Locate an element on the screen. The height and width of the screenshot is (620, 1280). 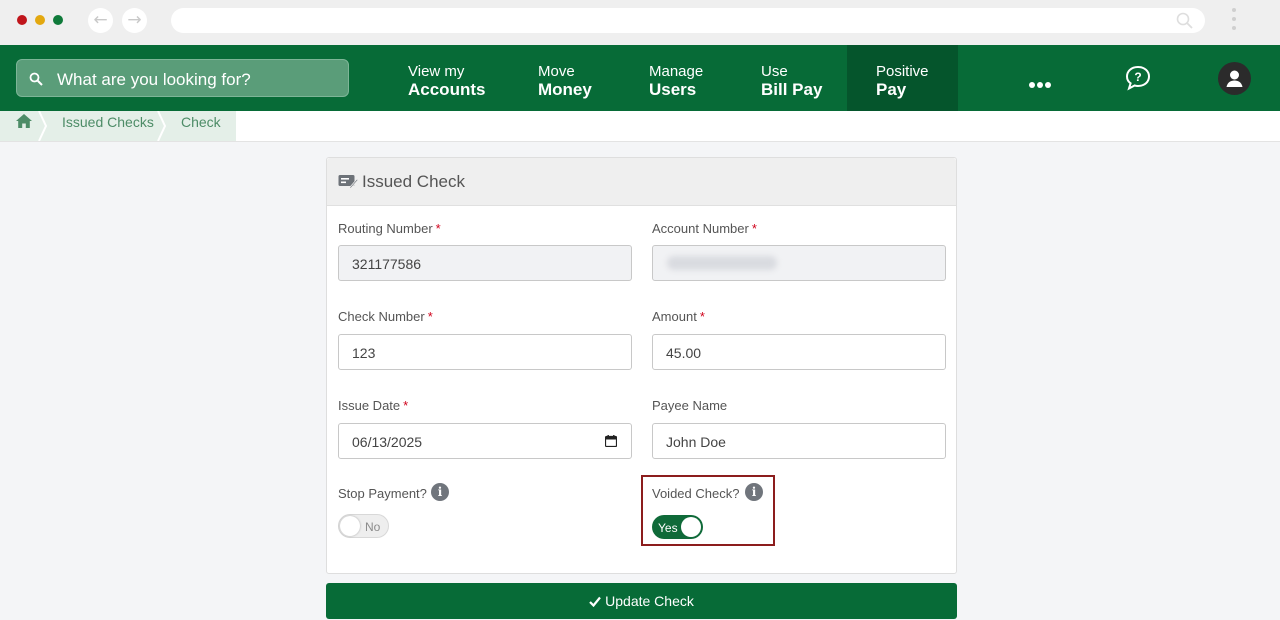
label-text: Account Number is located at coordinates (700, 228).